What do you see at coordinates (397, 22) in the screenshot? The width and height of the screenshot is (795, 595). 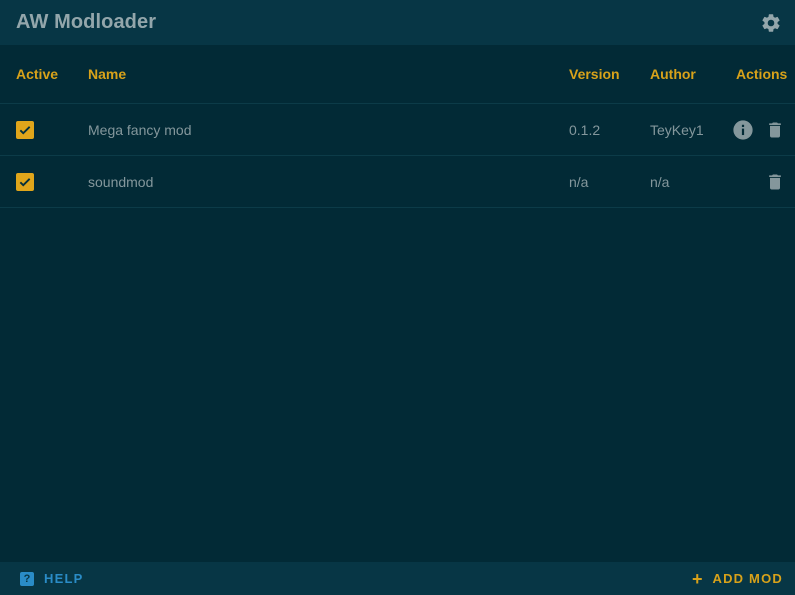 I see `app-header: AW Modloader` at bounding box center [397, 22].